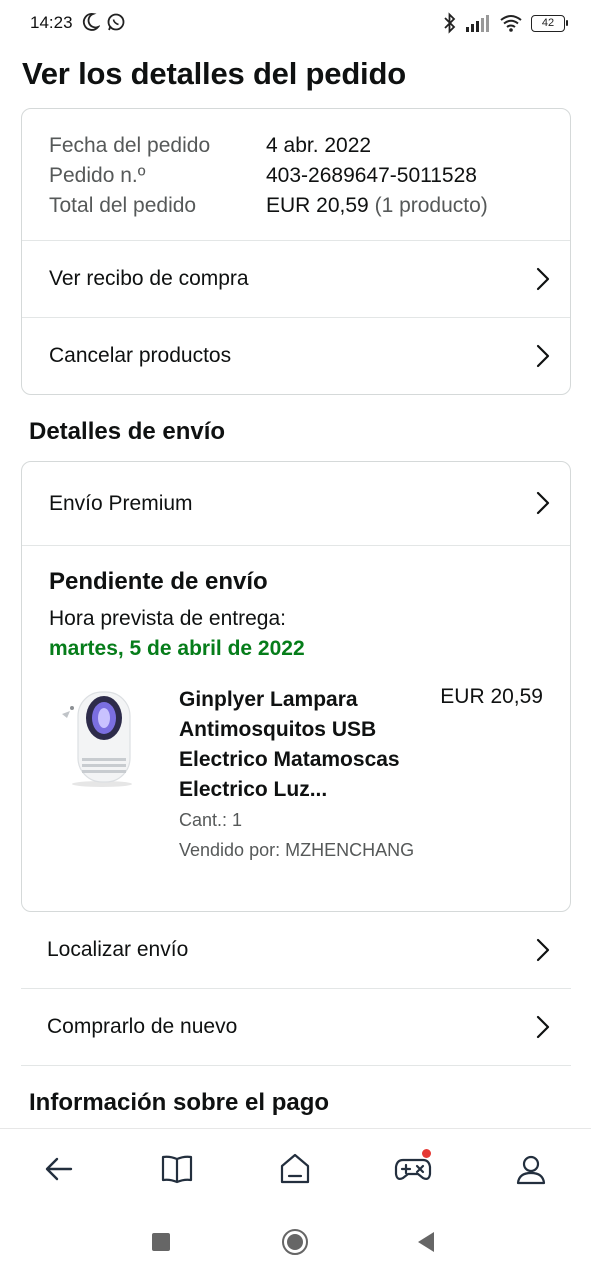  Describe the element at coordinates (121, 503) in the screenshot. I see `shipping-method-label: Envío Premium` at that location.